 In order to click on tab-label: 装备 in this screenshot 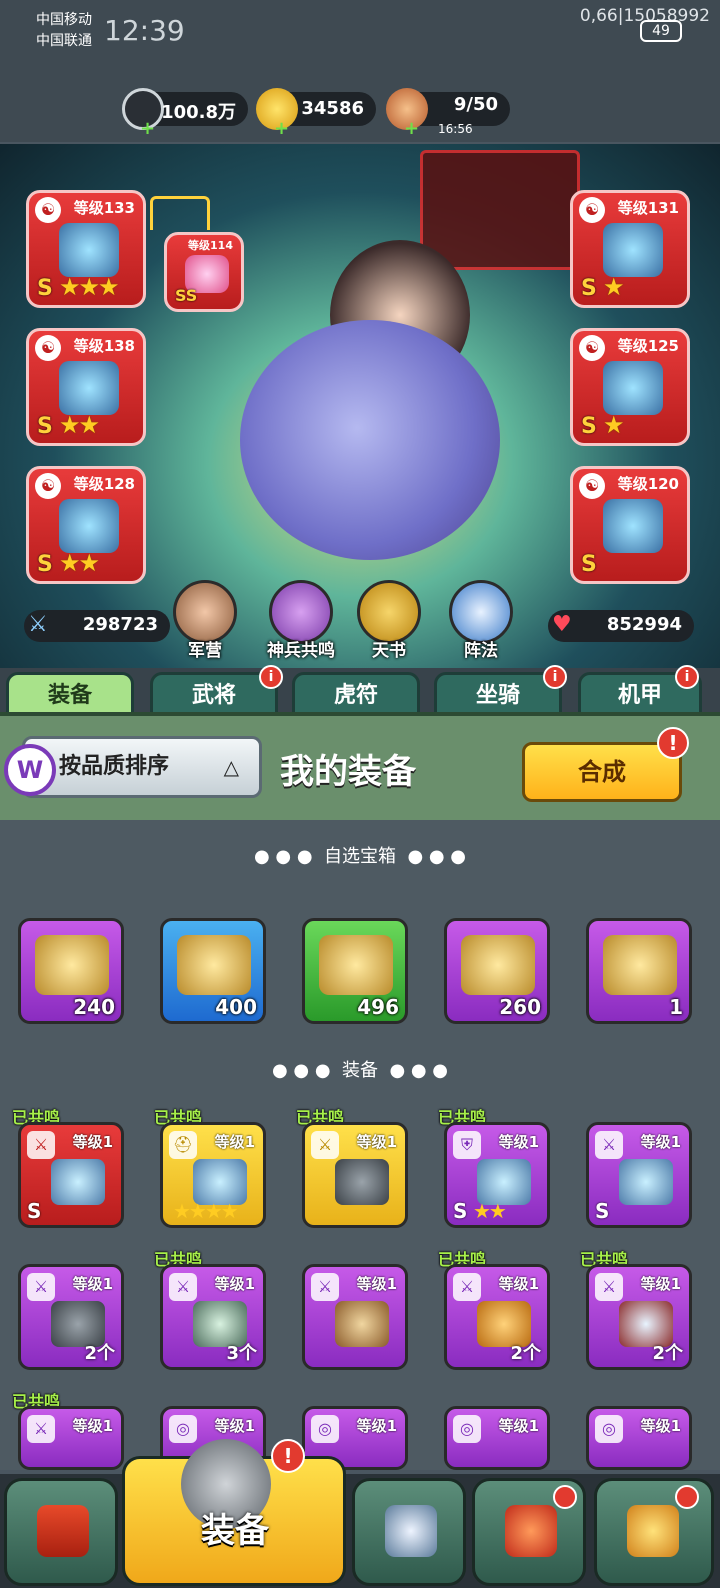, I will do `click(69, 695)`.